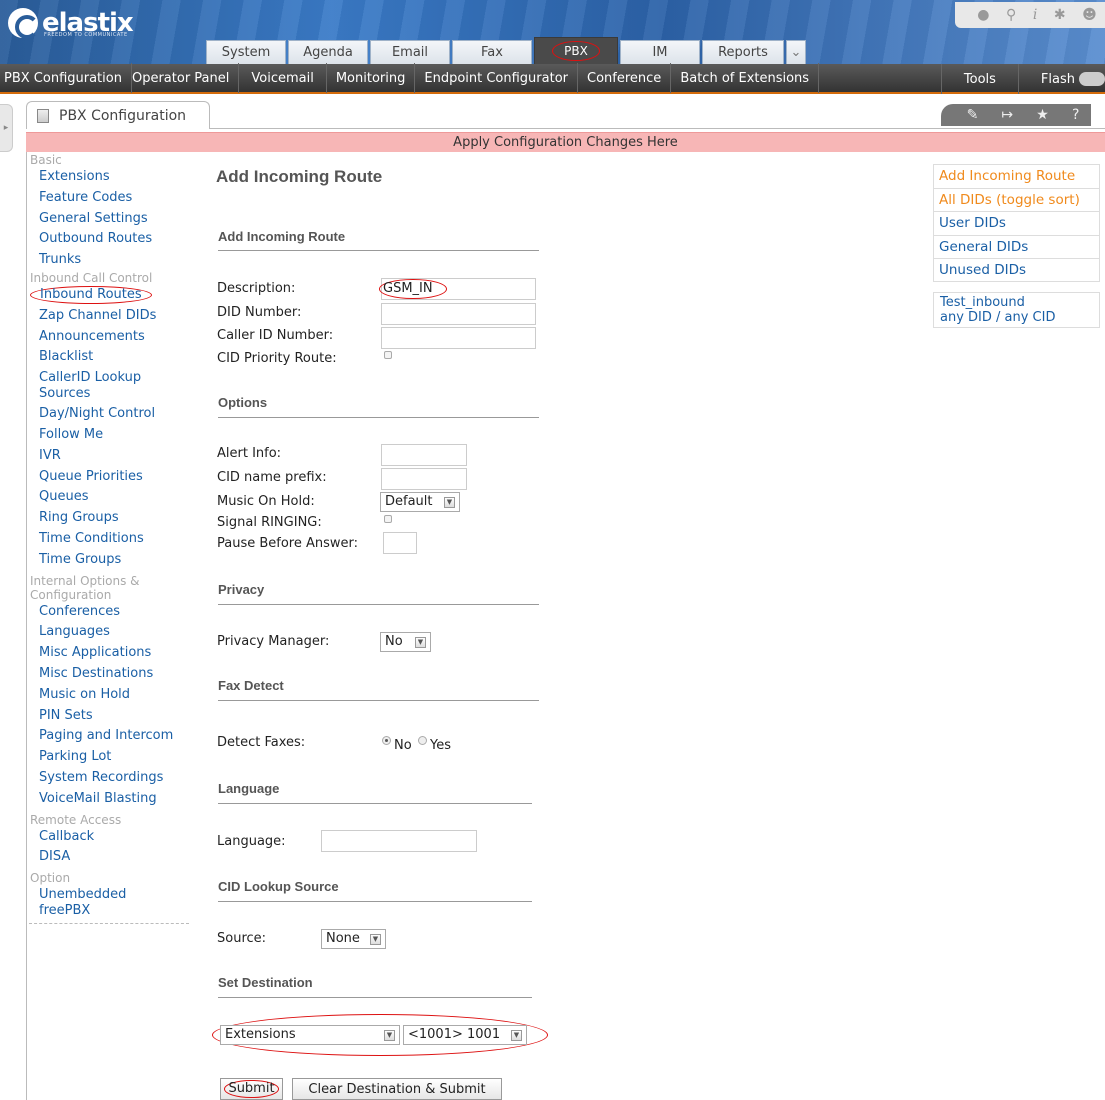 This screenshot has width=1105, height=1100. I want to click on submit-button-label: Submit, so click(251, 1089).